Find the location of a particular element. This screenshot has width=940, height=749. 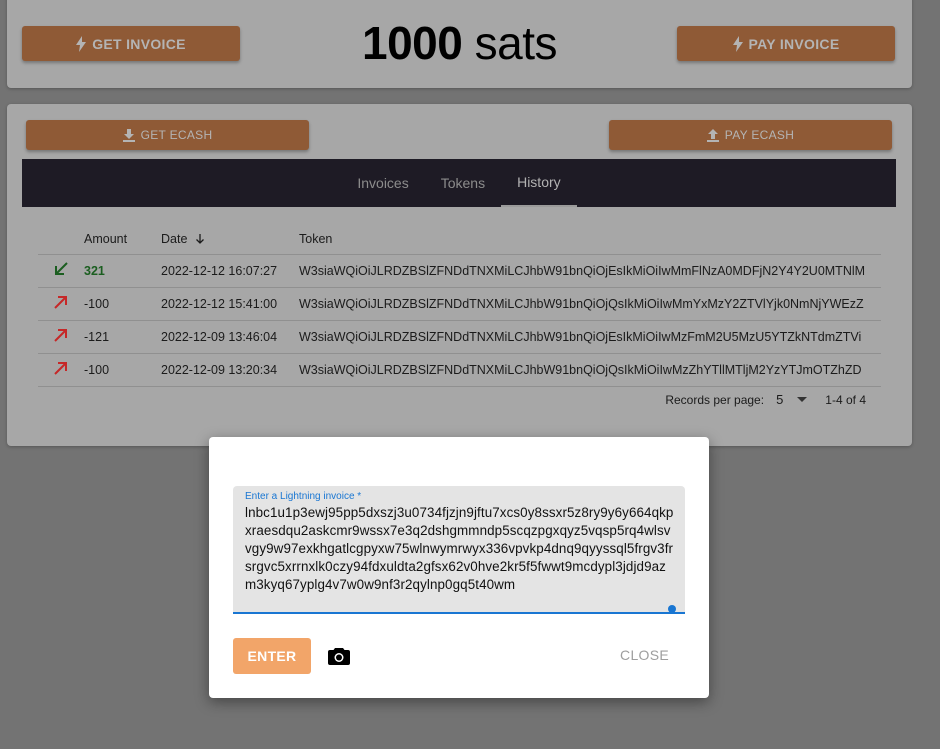

date-column-header: Date is located at coordinates (230, 239).